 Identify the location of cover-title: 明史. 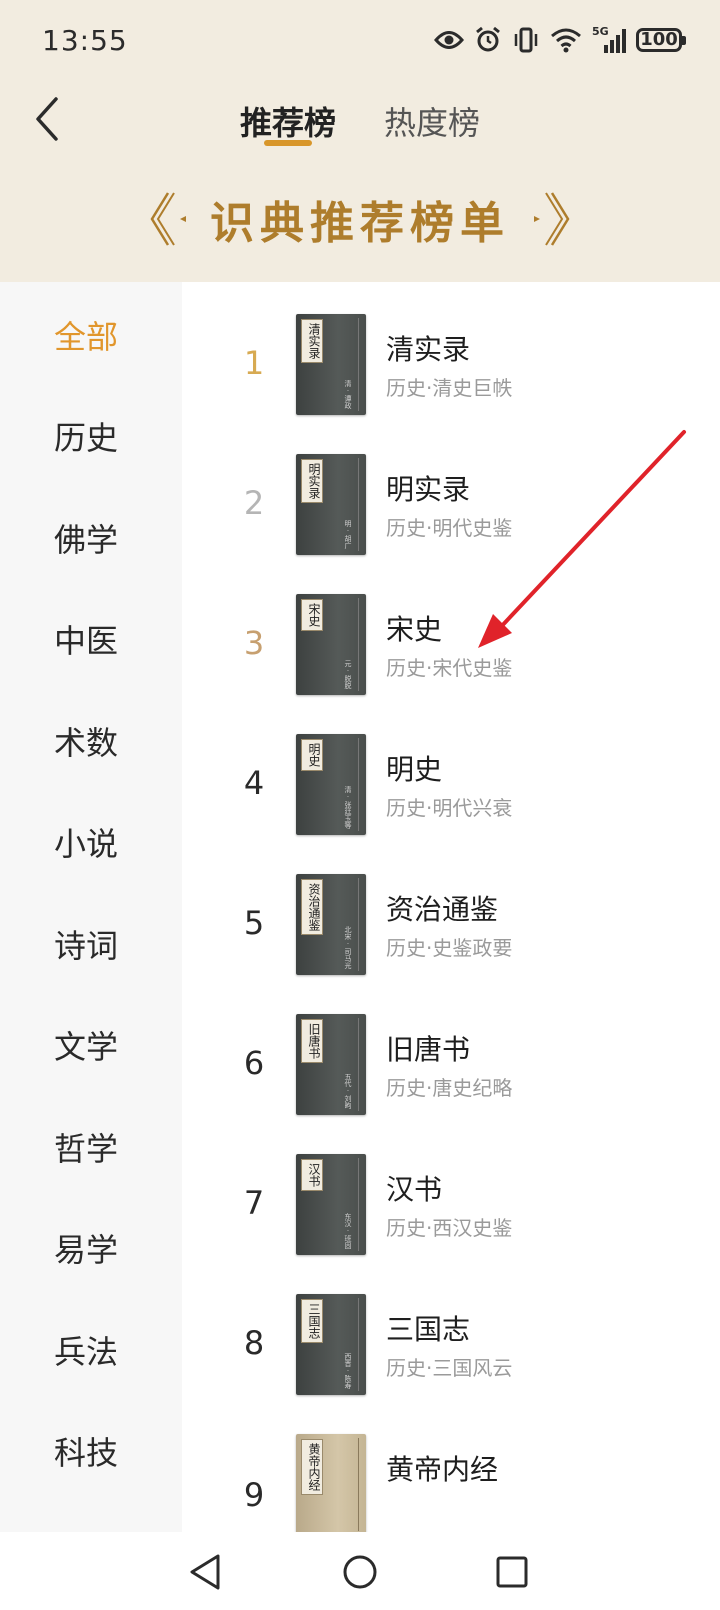
(312, 755).